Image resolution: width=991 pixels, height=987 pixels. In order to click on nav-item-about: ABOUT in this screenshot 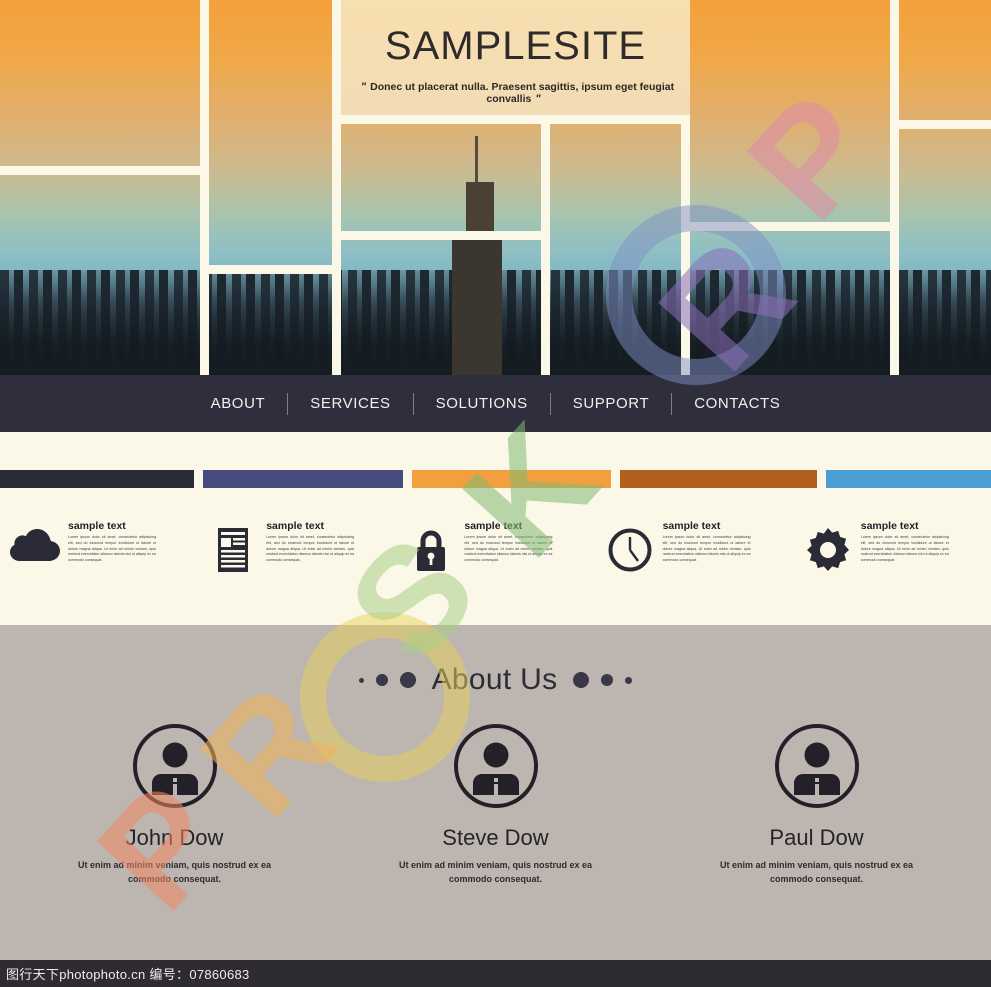, I will do `click(238, 403)`.